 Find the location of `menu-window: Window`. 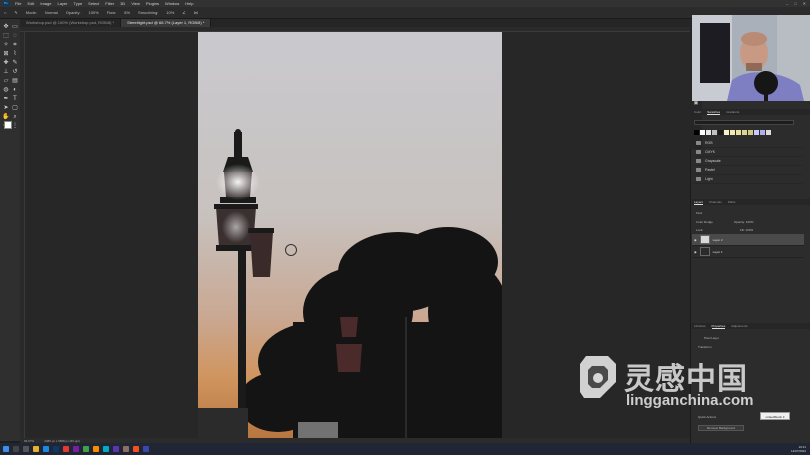

menu-window: Window is located at coordinates (172, 3).